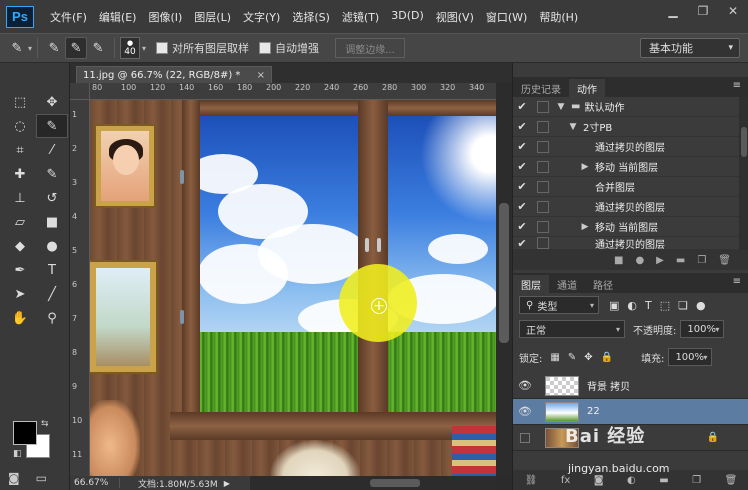 The image size is (748, 490). Describe the element at coordinates (98, 48) in the screenshot. I see `subtract-selection-brush-icon: ✎` at that location.